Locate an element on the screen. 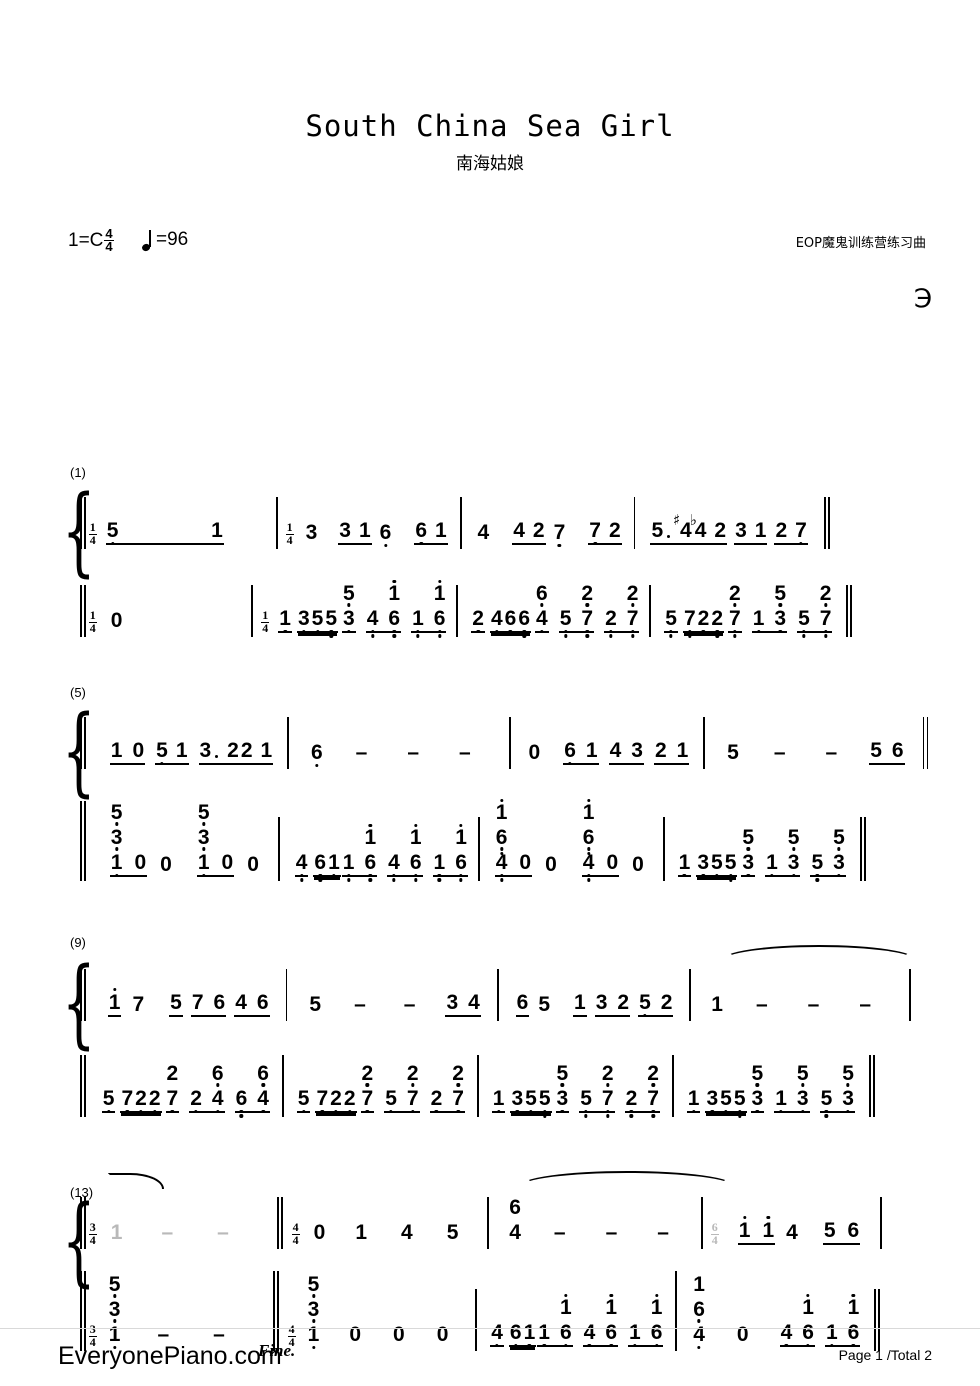 The image size is (980, 1386). measure-15-treble: 6 4 – – – is located at coordinates (583, 1224).